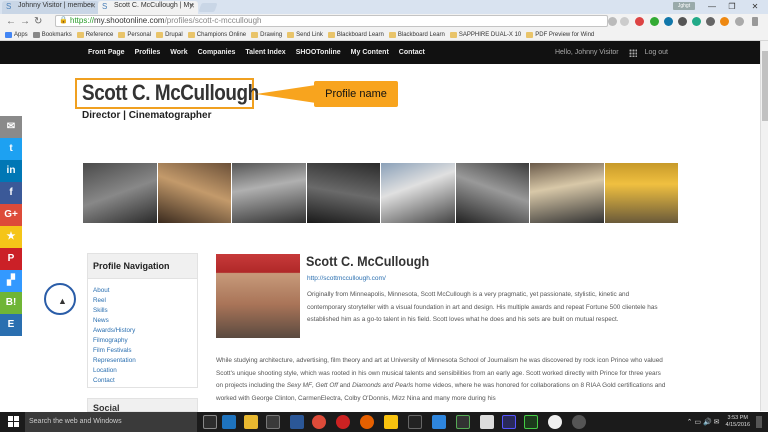 The image size is (768, 432). I want to click on app-blue-icon, so click(439, 422).